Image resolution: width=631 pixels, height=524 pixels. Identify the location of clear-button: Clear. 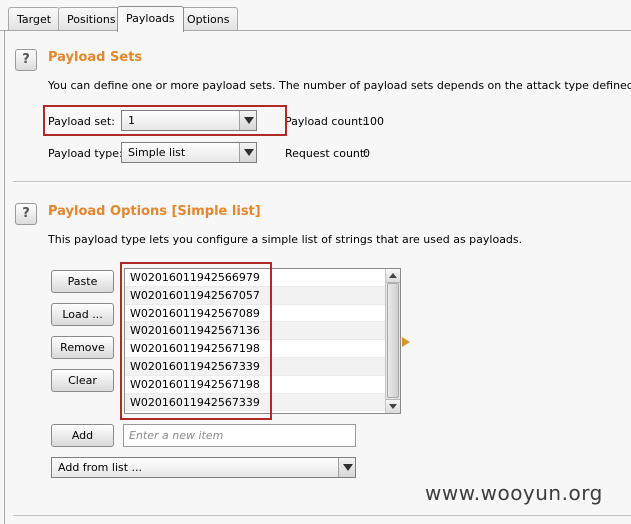
(82, 380).